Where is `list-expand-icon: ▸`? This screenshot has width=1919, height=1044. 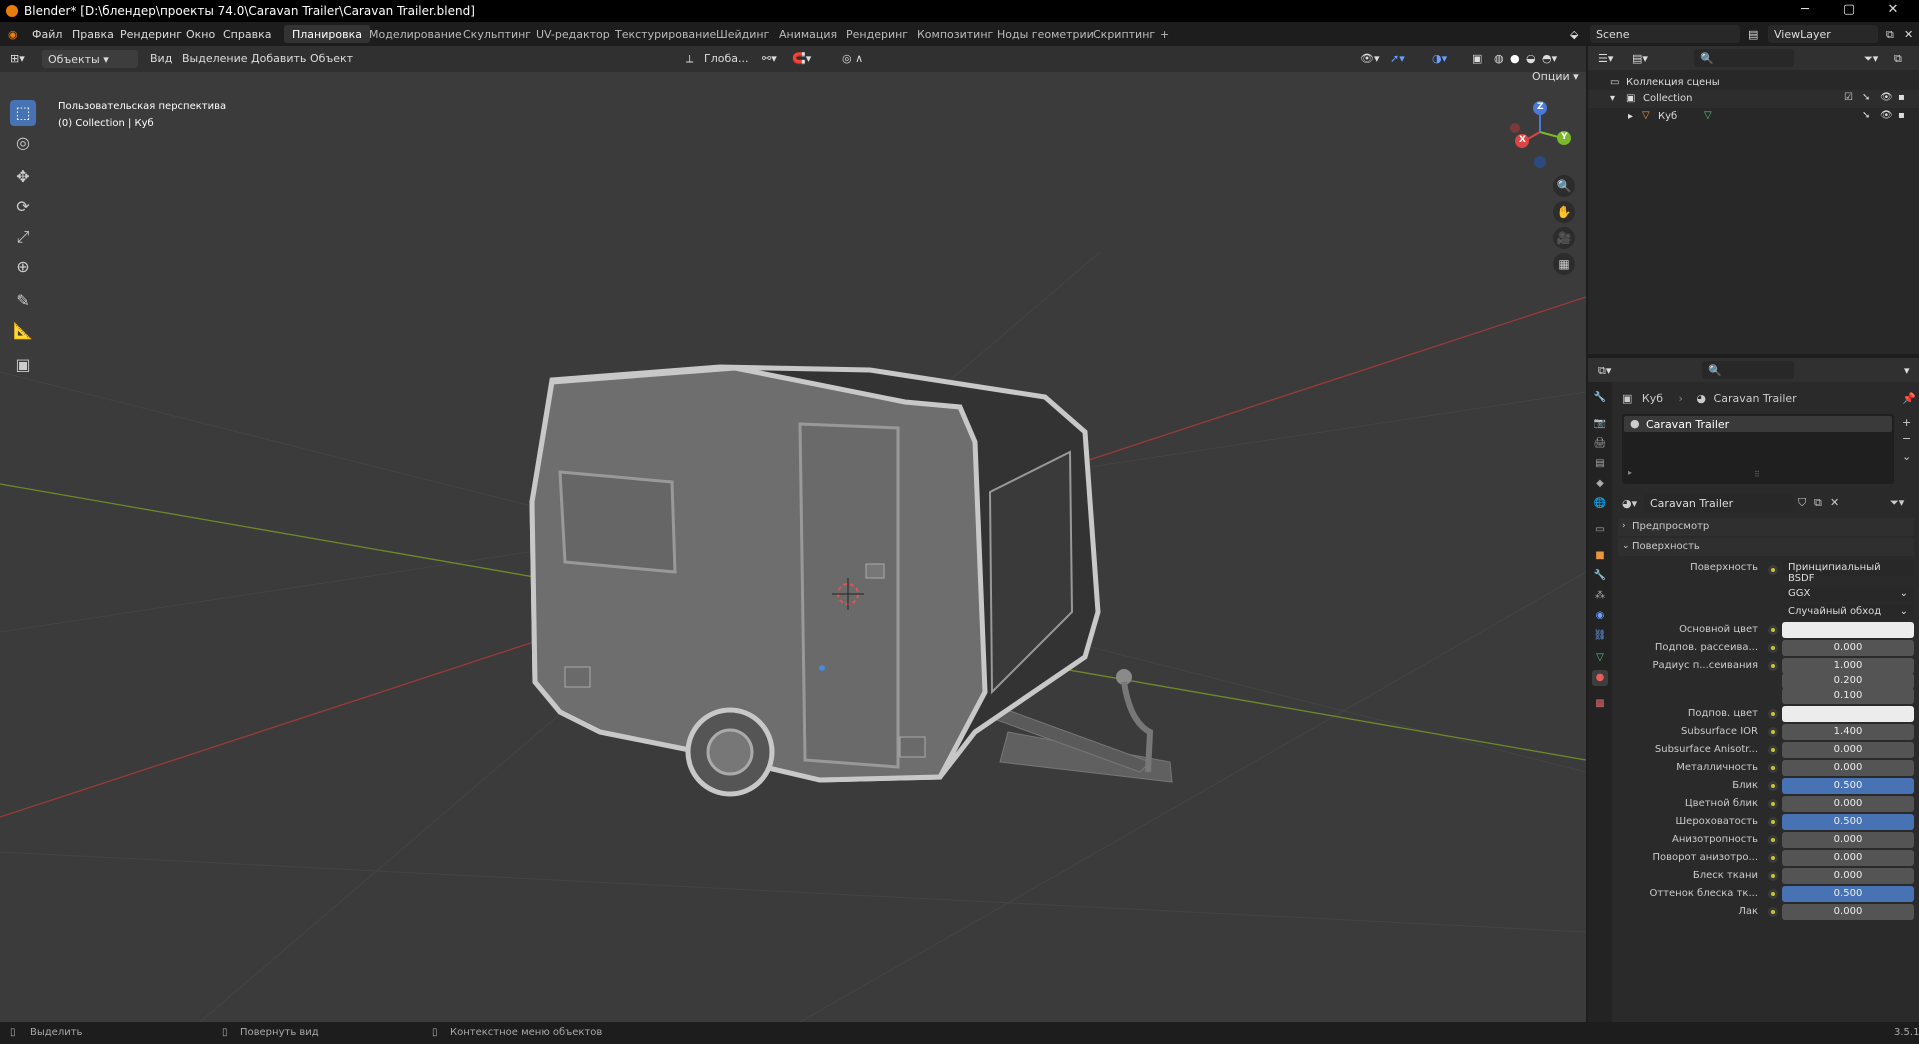
list-expand-icon: ▸ is located at coordinates (1630, 472).